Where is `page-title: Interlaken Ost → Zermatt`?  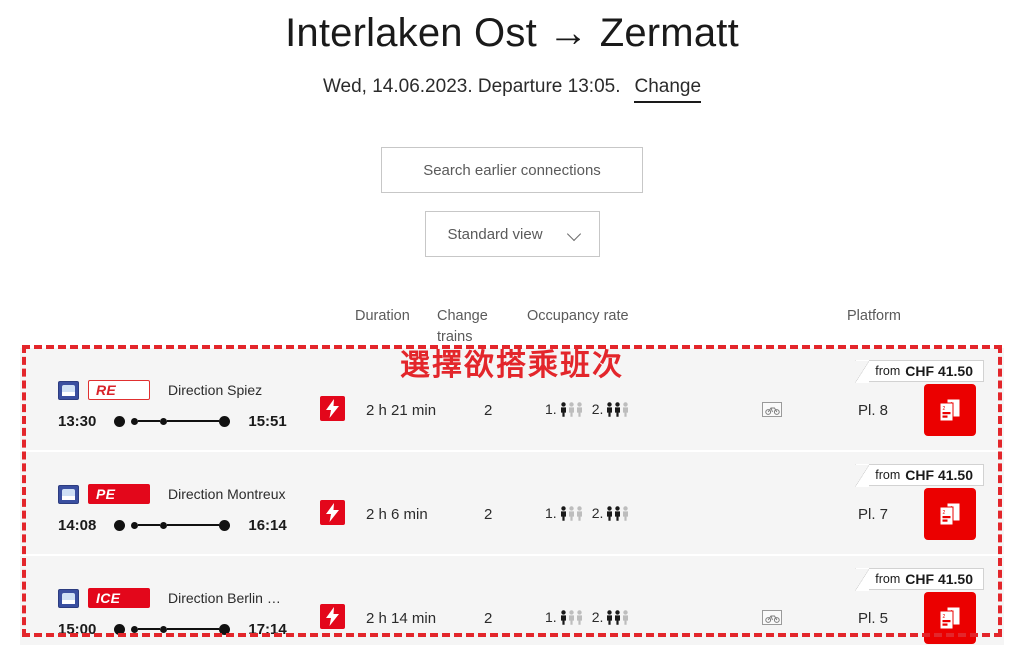
page-title: Interlaken Ost → Zermatt is located at coordinates (512, 33).